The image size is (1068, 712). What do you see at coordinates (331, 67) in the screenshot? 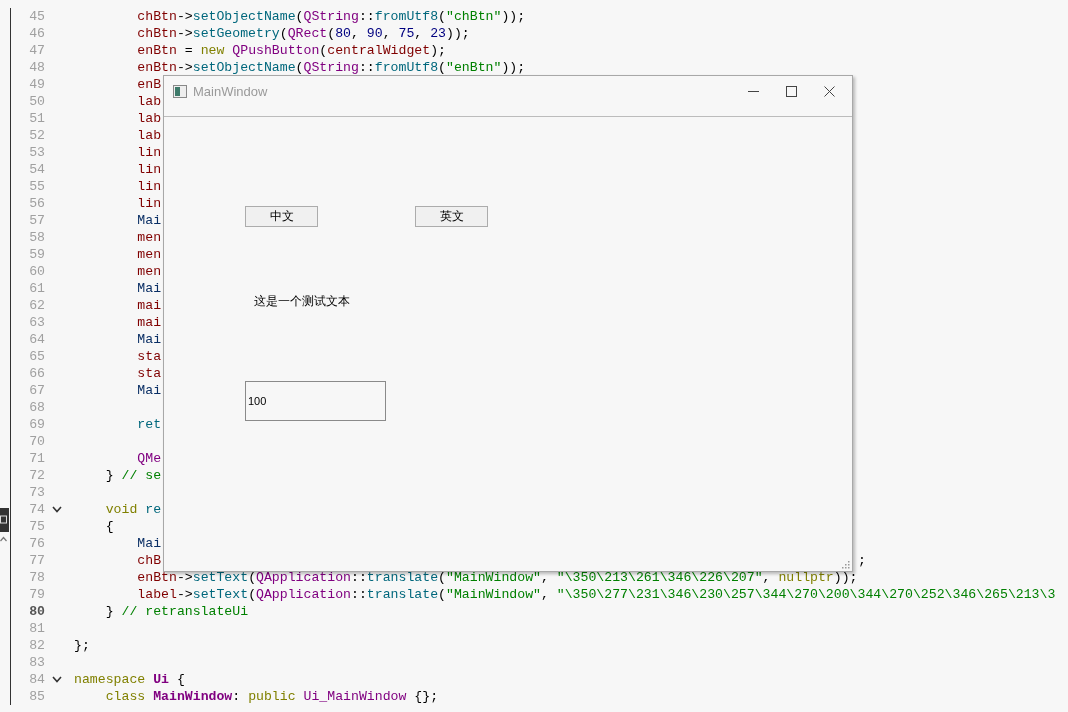
I see `code-line: enBtn->setObjectName(QString::fromUtf8("enBtn"));` at bounding box center [331, 67].